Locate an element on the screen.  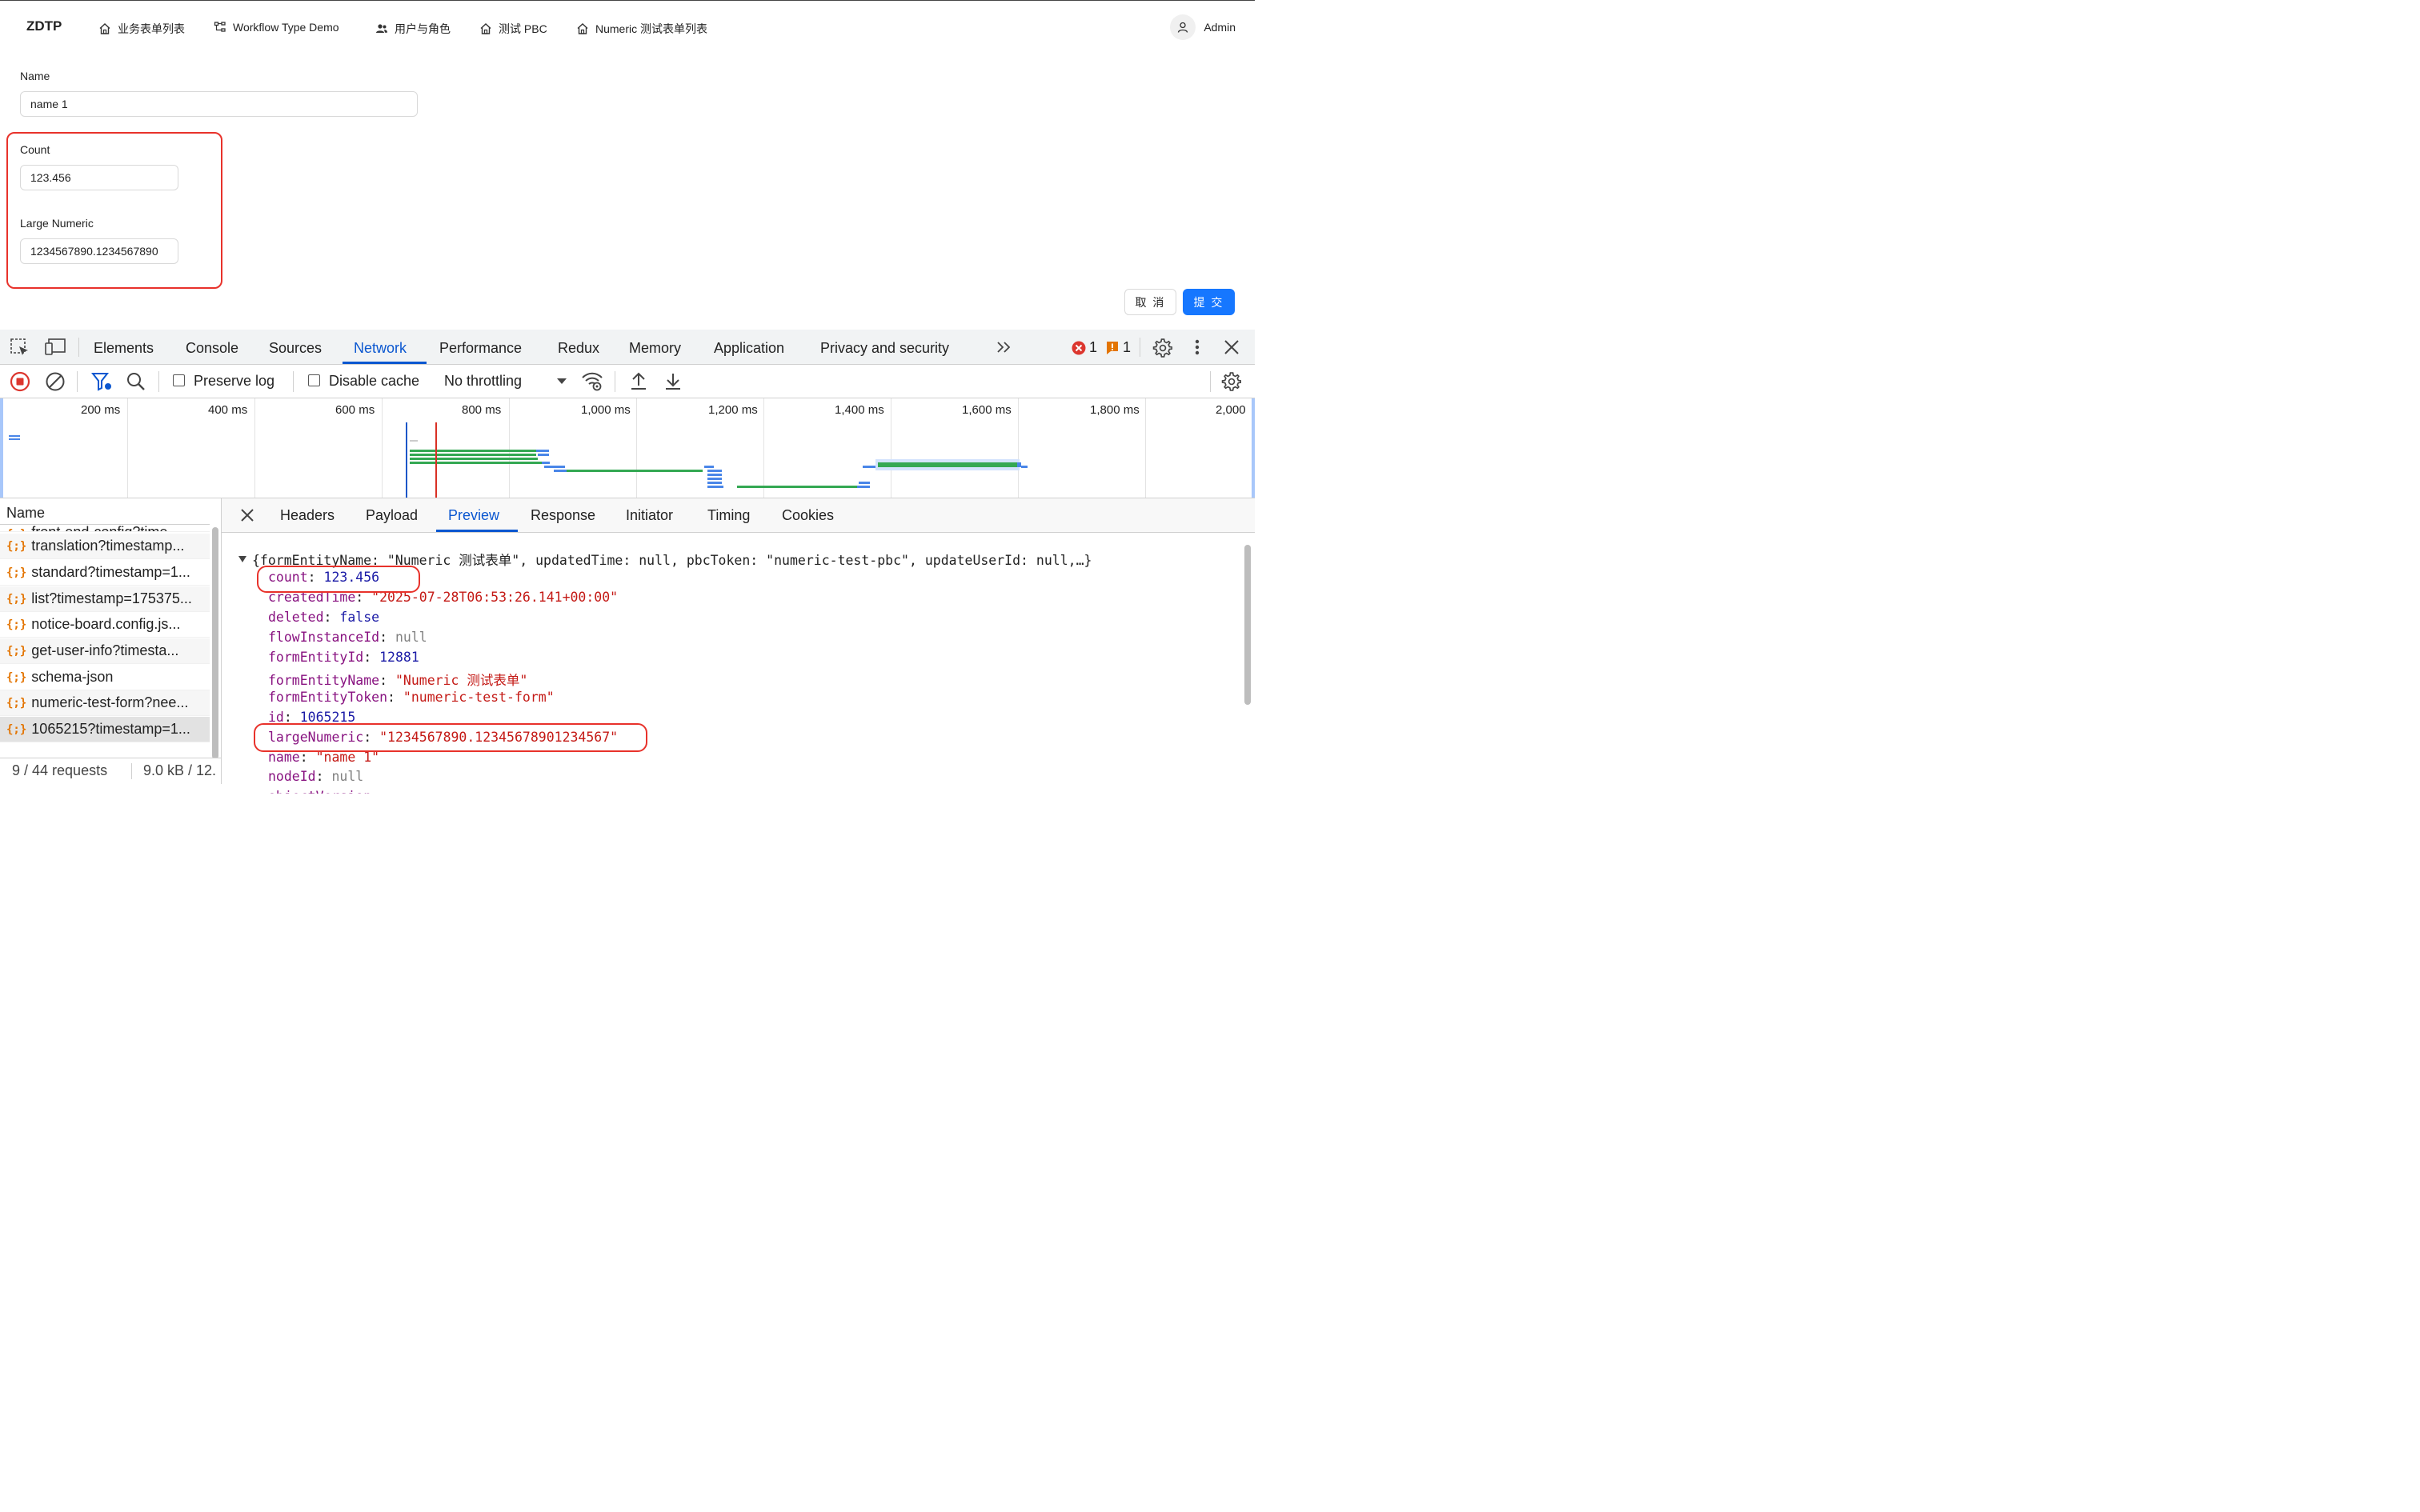
submit-button: 提 交 is located at coordinates (1209, 302).